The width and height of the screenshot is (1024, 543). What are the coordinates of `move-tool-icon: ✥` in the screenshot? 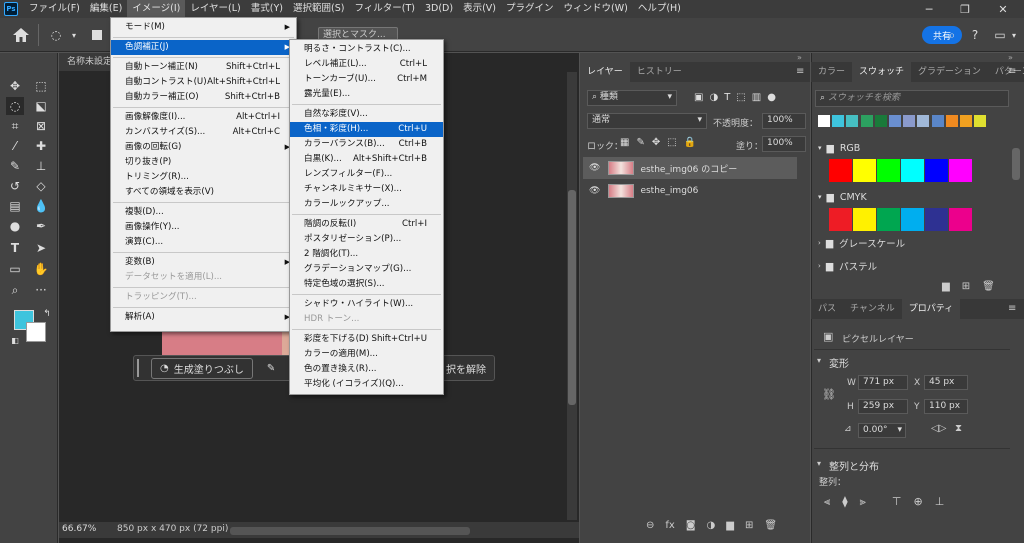 It's located at (15, 86).